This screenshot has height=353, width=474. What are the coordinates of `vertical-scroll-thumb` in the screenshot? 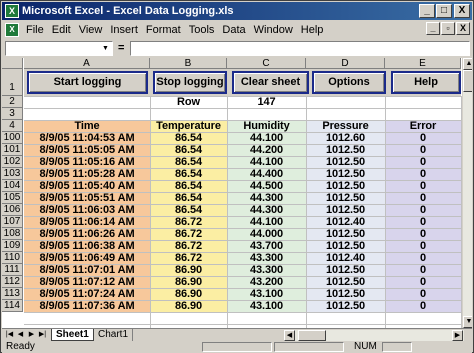 It's located at (467, 81).